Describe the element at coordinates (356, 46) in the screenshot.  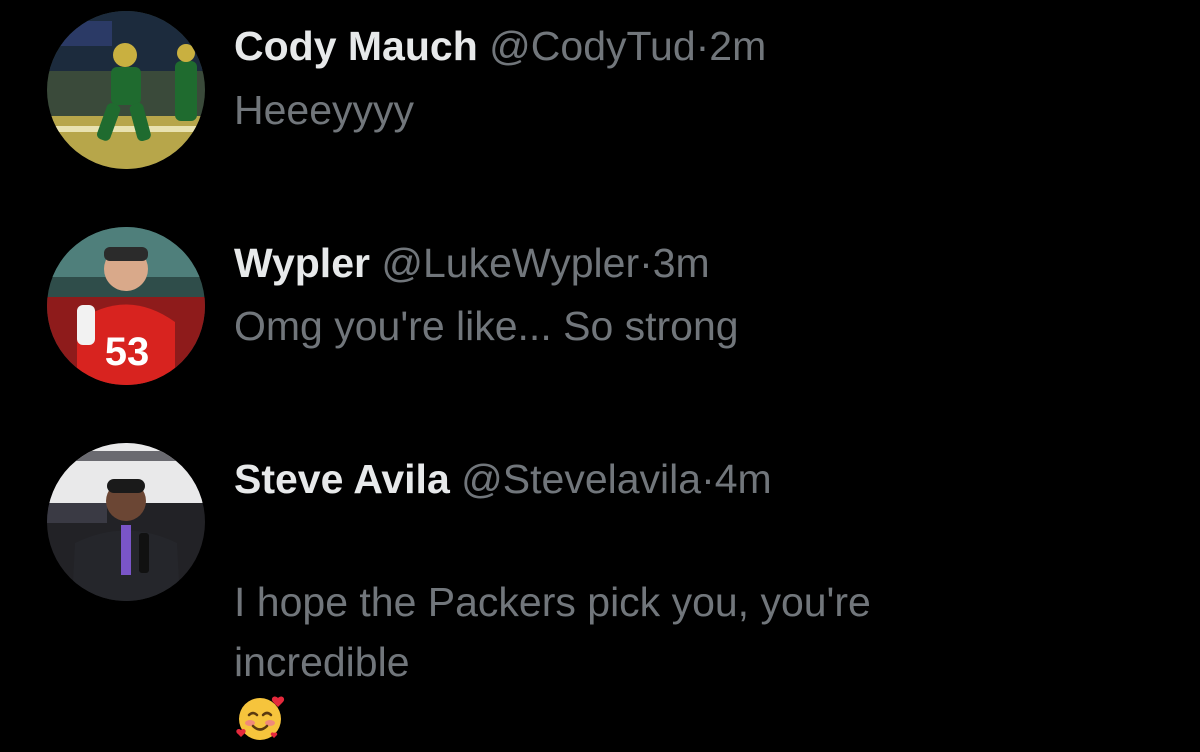
I see `author-name: Cody Mauch` at that location.